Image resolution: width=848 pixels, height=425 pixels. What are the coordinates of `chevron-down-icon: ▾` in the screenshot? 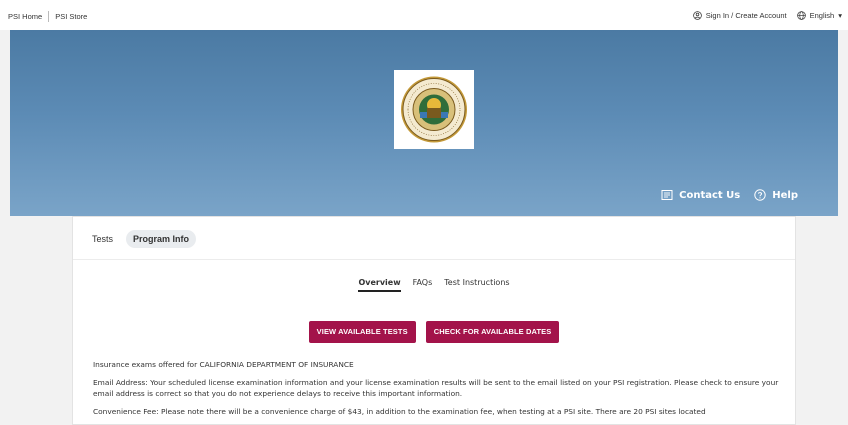 It's located at (840, 15).